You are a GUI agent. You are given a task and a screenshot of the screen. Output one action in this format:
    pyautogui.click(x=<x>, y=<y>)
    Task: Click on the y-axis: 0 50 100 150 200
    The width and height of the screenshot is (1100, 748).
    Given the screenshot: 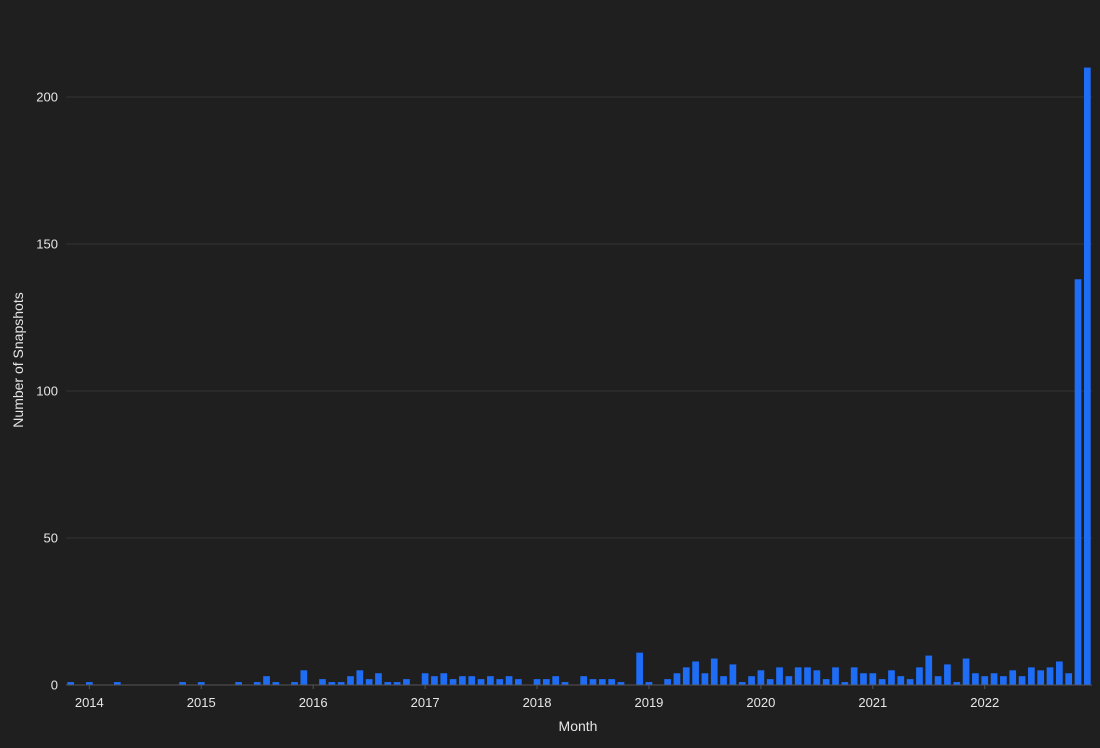 What is the action you would take?
    pyautogui.click(x=47, y=391)
    